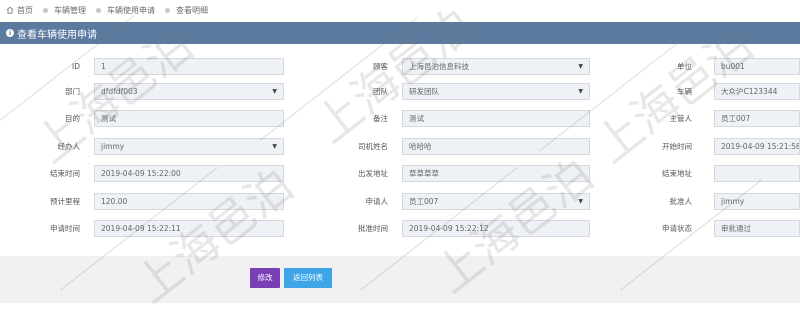 The height and width of the screenshot is (316, 800). Describe the element at coordinates (757, 91) in the screenshot. I see `vehicle-field: 大众沪C123344` at that location.